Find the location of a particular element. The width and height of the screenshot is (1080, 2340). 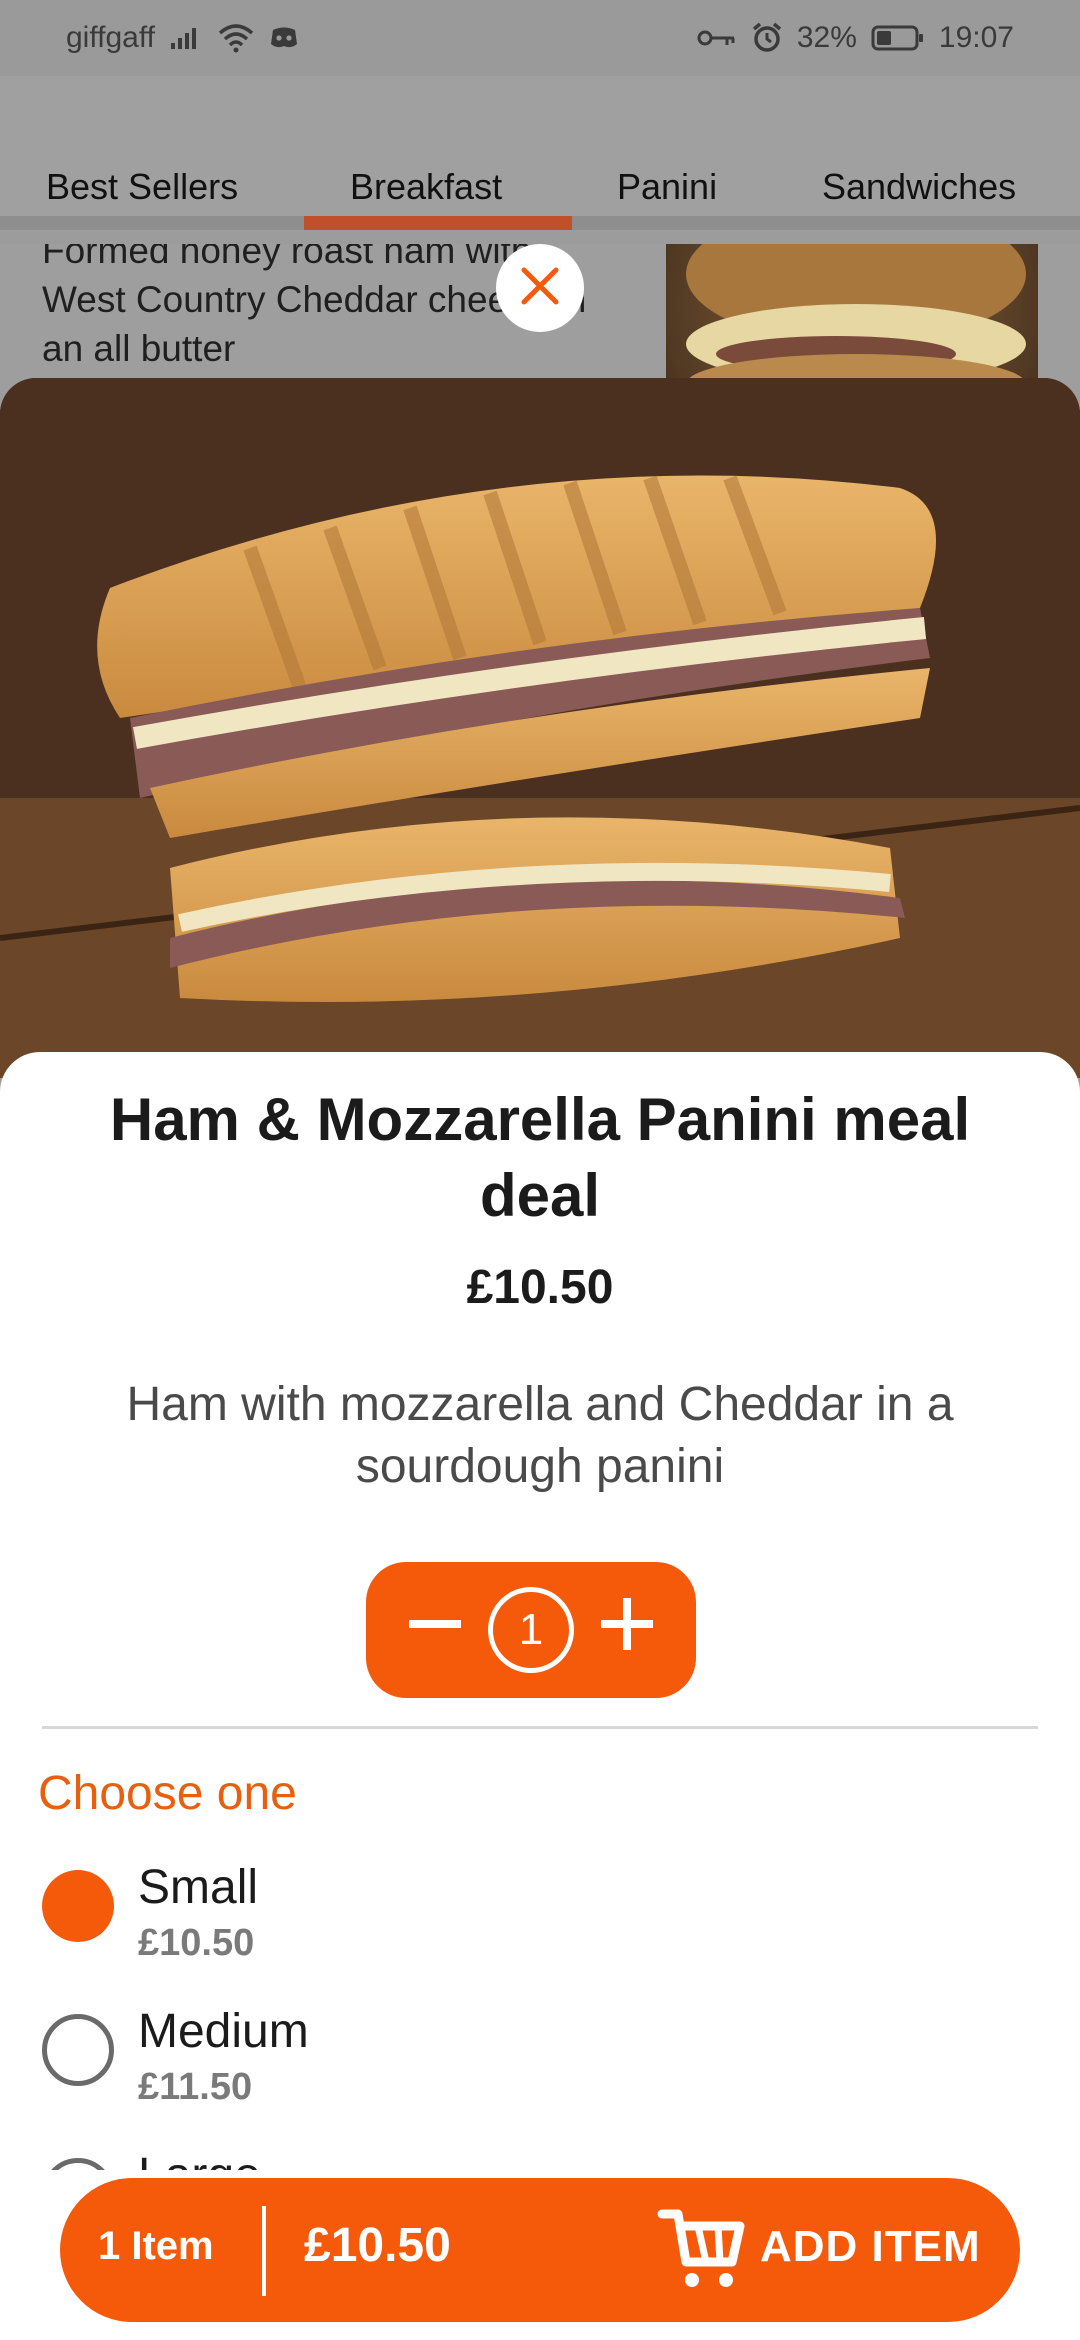

battery-icon is located at coordinates (898, 38).